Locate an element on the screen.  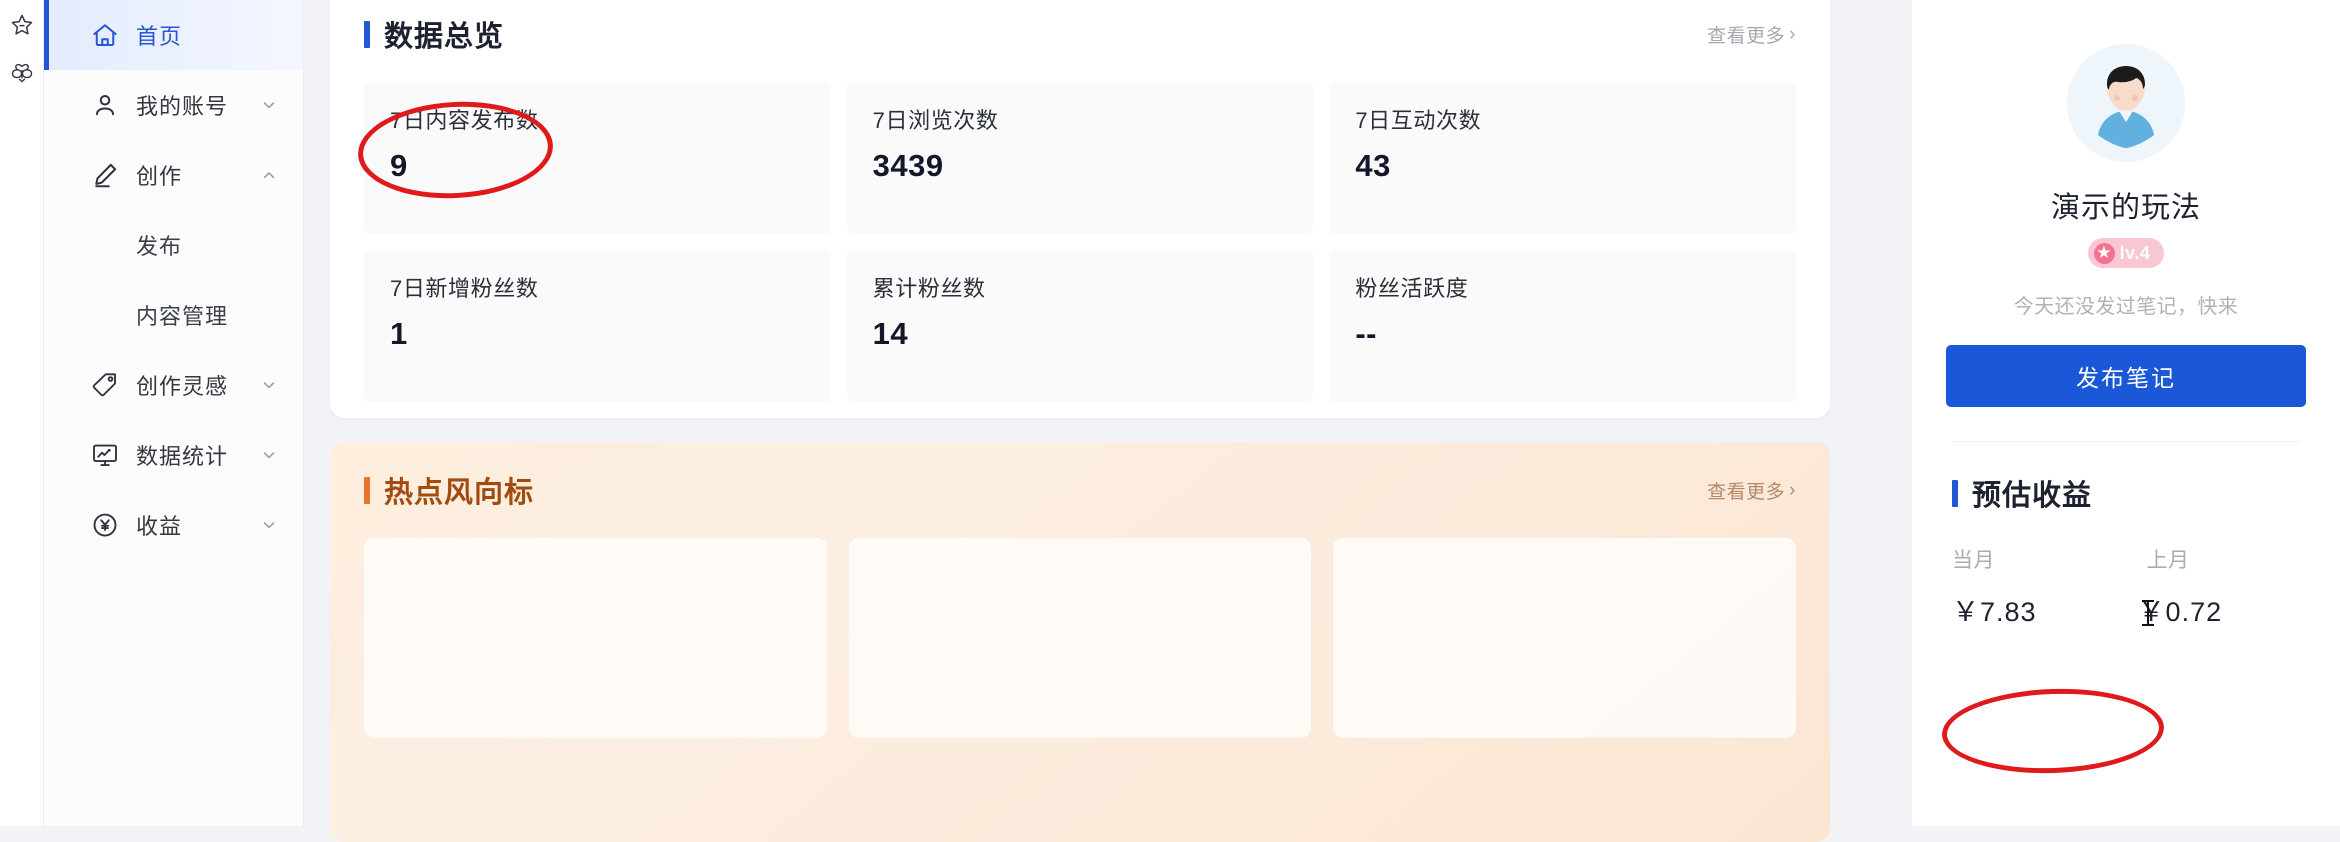
stat-value: -- is located at coordinates (1366, 334).